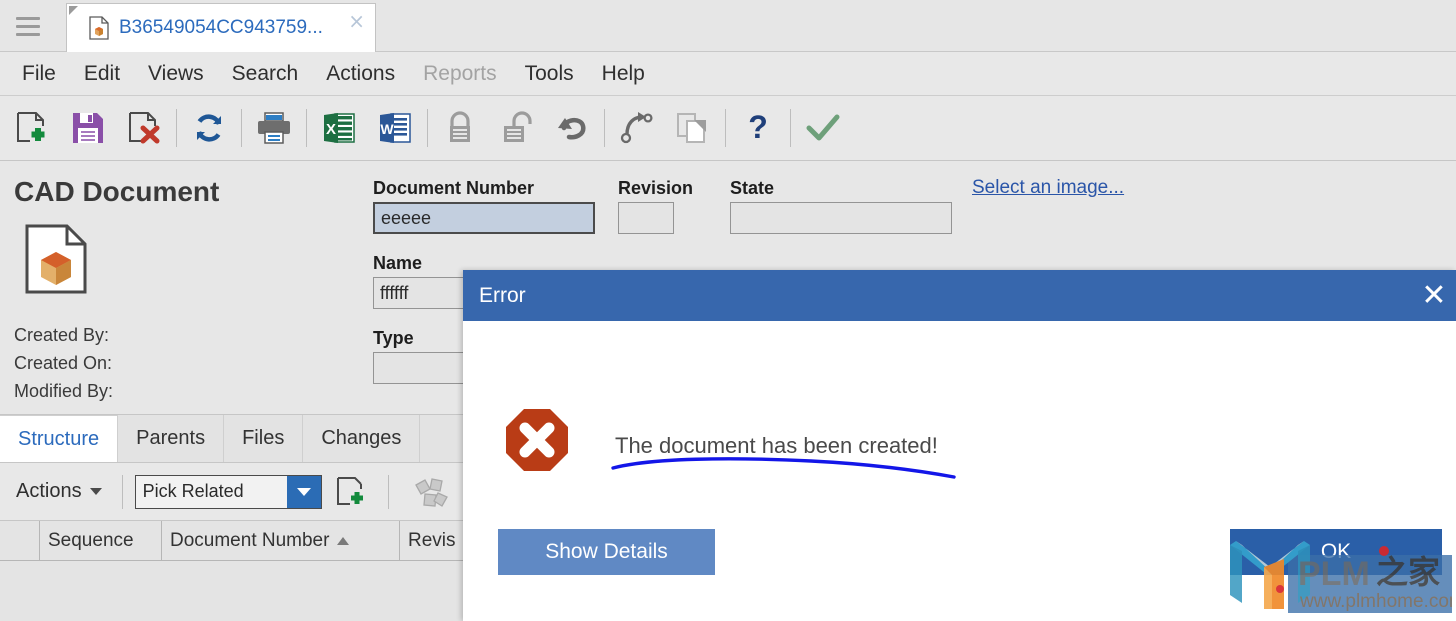  I want to click on dialog-title-bar: Error ✕, so click(959, 295).